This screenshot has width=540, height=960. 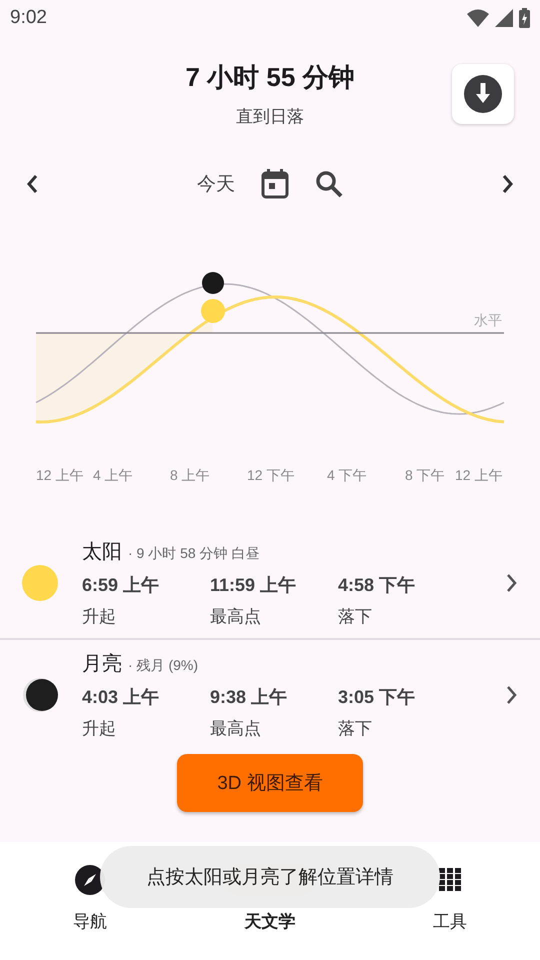 I want to click on subtitle: 直到日落, so click(x=270, y=117).